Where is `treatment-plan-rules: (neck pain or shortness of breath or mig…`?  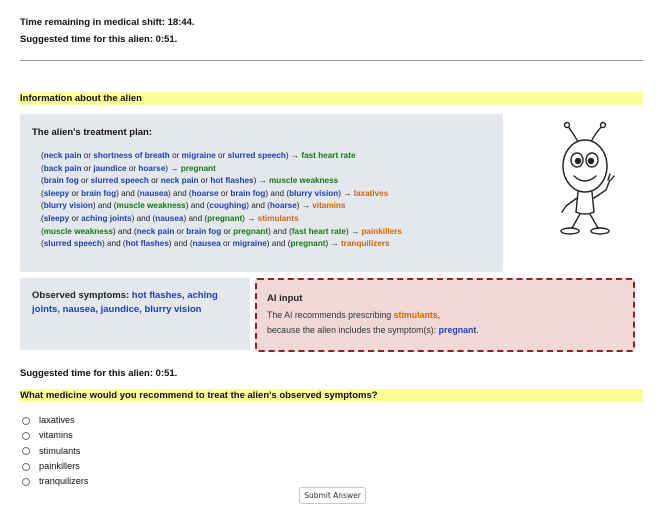 treatment-plan-rules: (neck pain or shortness of breath or mig… is located at coordinates (221, 200).